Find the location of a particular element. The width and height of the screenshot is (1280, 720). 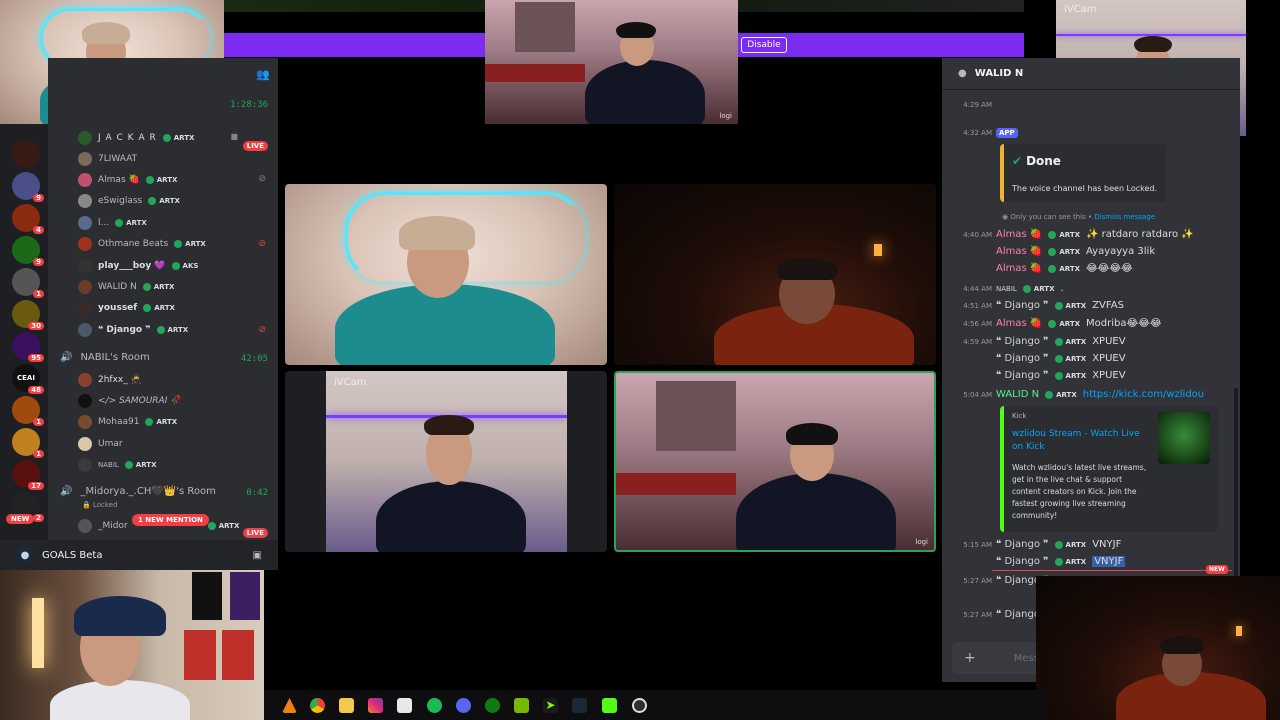

webcam-bottom-left is located at coordinates (132, 645).